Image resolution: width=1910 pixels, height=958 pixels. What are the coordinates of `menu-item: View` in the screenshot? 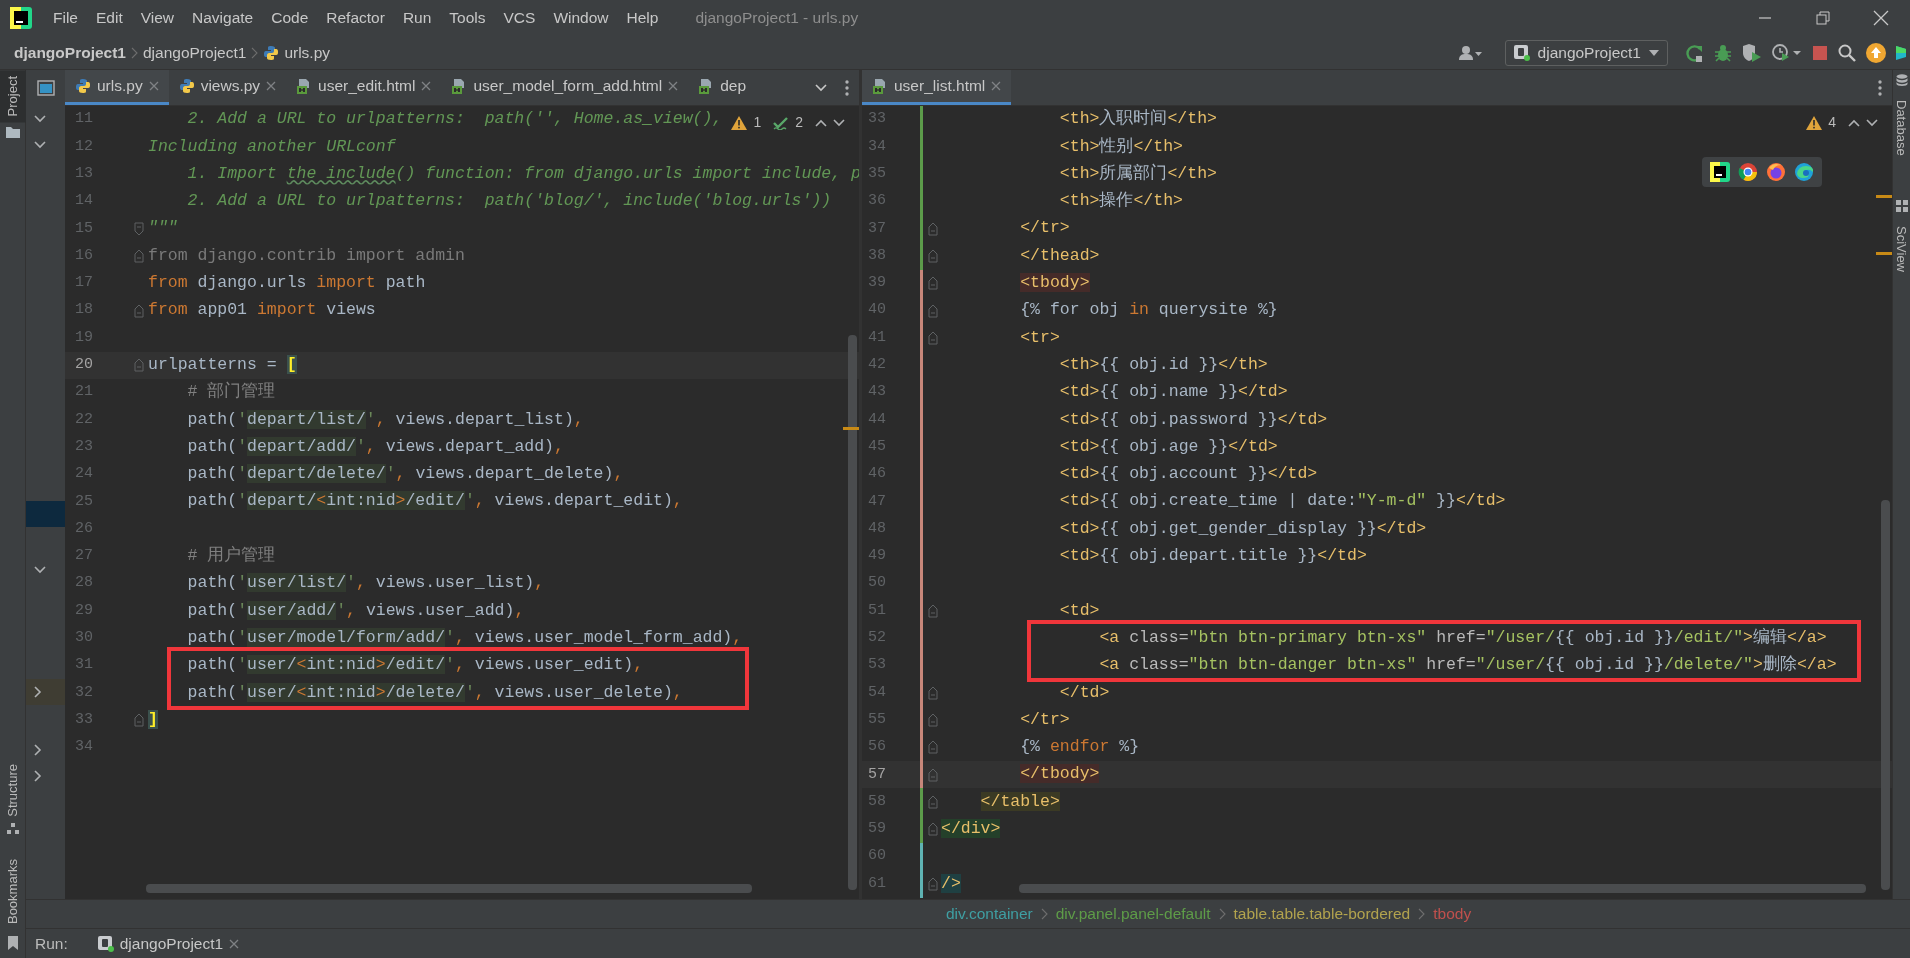 It's located at (157, 18).